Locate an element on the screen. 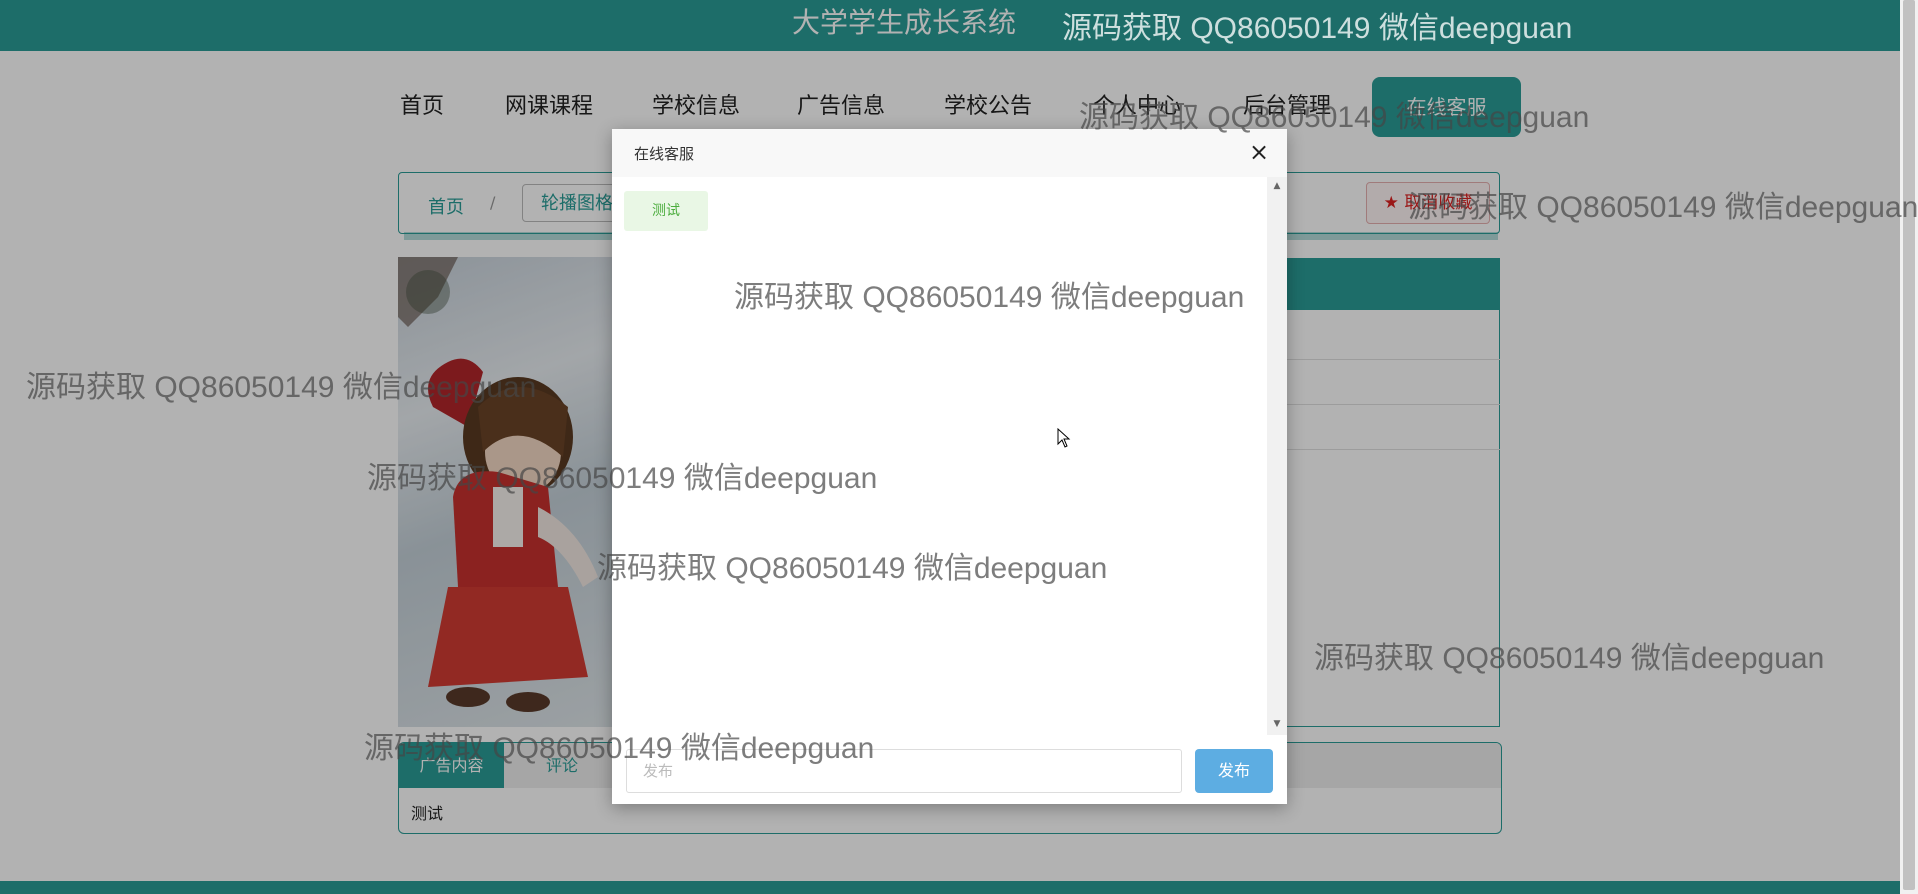  scroll-up-arrow-icon: ▲ is located at coordinates (1277, 186).